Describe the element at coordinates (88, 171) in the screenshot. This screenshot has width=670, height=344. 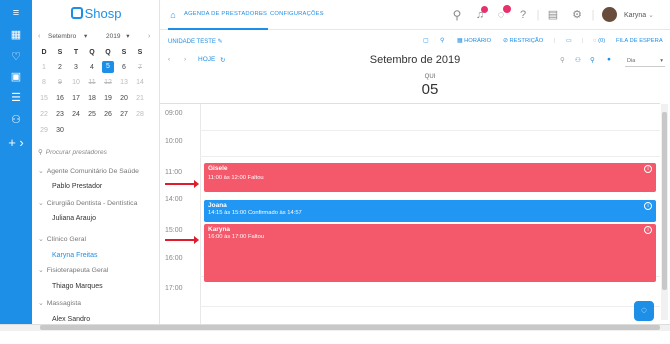
I see `group-header: ⌄ Agente Comunitário De Saúde` at that location.